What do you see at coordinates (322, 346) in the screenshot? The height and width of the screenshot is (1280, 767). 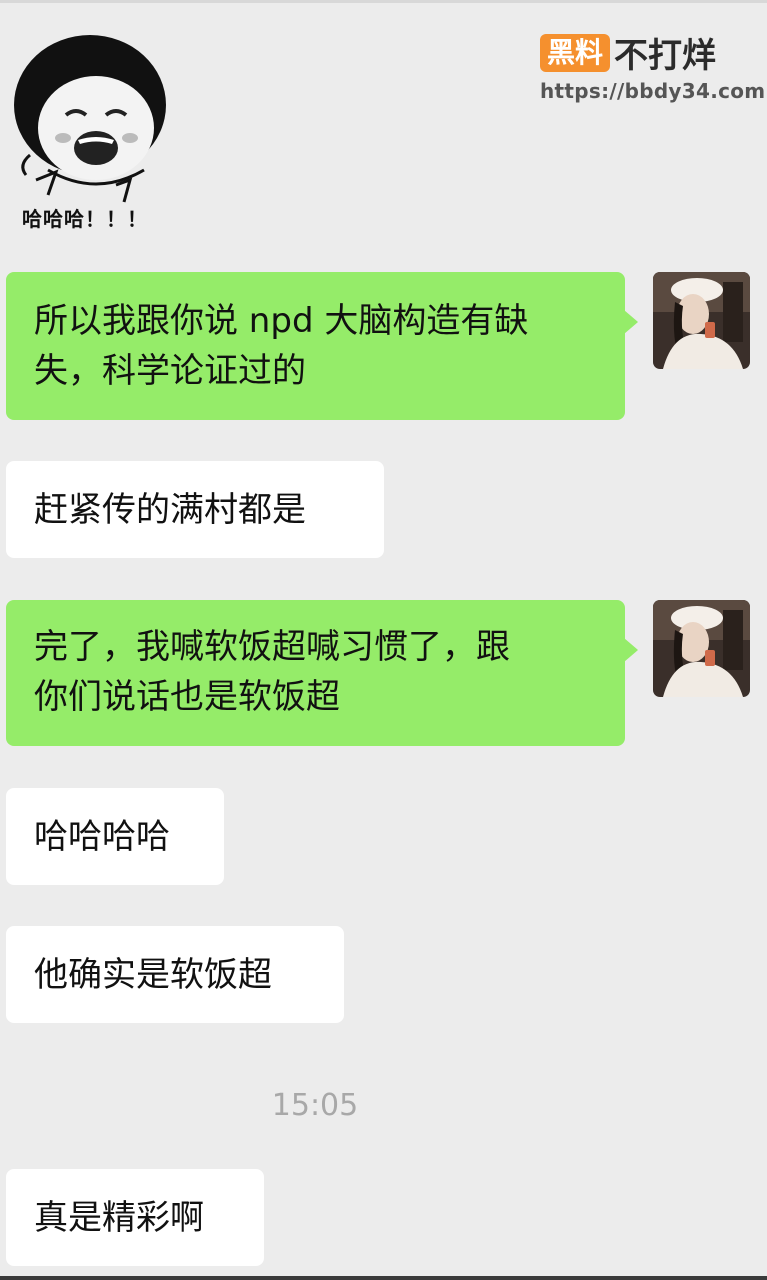 I see `message-bubble-sent: 所以我跟你说 npd 大脑构造有缺 失，科学论证过的` at bounding box center [322, 346].